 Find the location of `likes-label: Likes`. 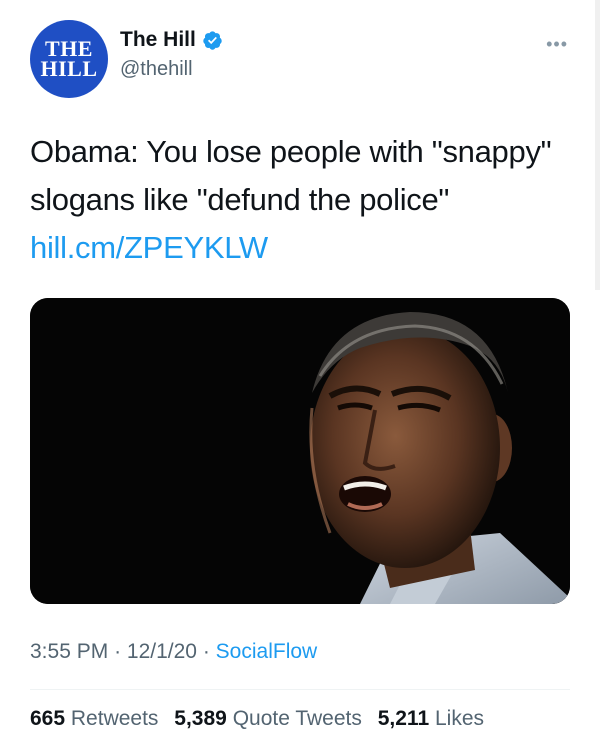

likes-label: Likes is located at coordinates (459, 718).